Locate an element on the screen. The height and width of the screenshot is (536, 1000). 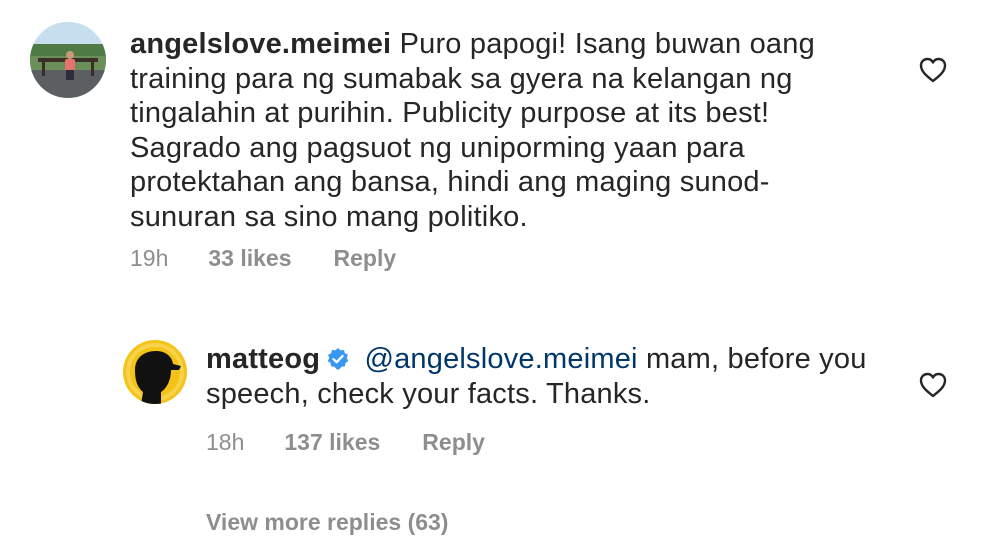
comment-username: matteog is located at coordinates (263, 359).